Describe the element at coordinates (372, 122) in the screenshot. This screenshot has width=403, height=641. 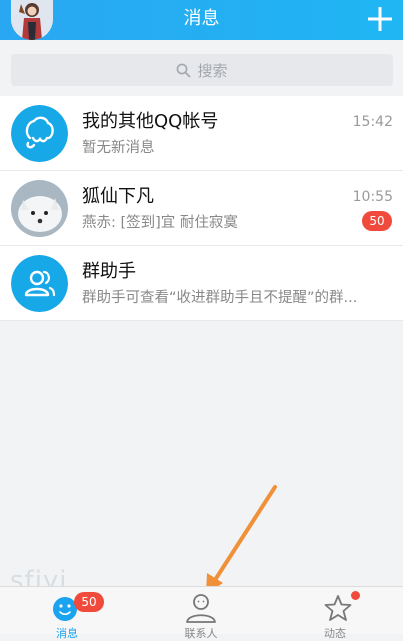
I see `conversation-time: 15:42` at that location.